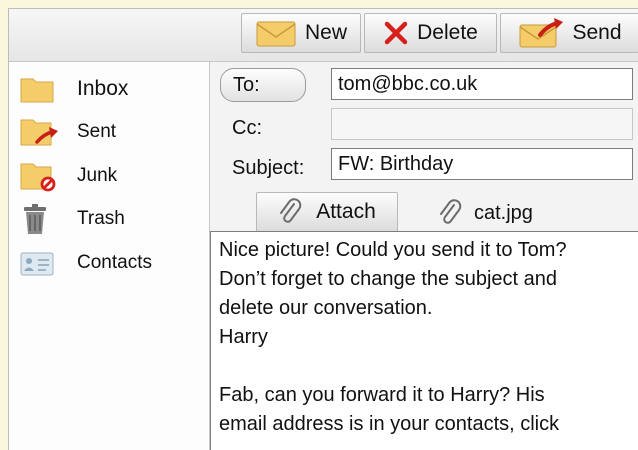 The image size is (638, 450). What do you see at coordinates (425, 366) in the screenshot?
I see `message-line-blank` at bounding box center [425, 366].